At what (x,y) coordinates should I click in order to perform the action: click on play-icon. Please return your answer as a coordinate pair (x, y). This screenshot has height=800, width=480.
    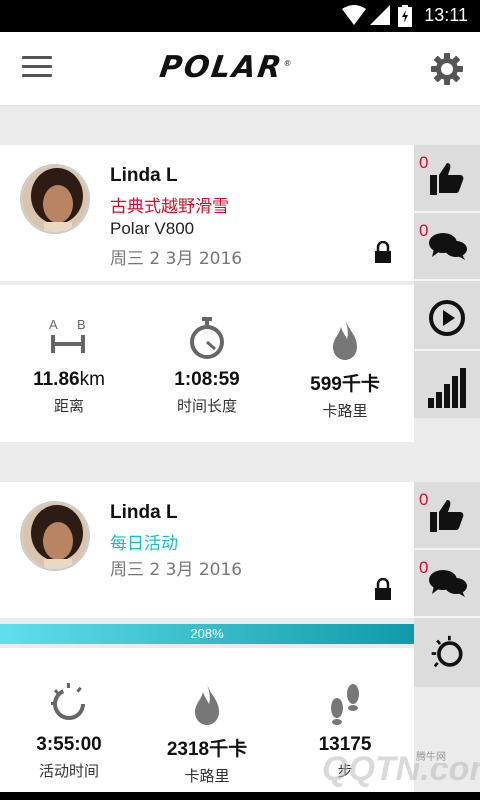
    Looking at the image, I should click on (447, 318).